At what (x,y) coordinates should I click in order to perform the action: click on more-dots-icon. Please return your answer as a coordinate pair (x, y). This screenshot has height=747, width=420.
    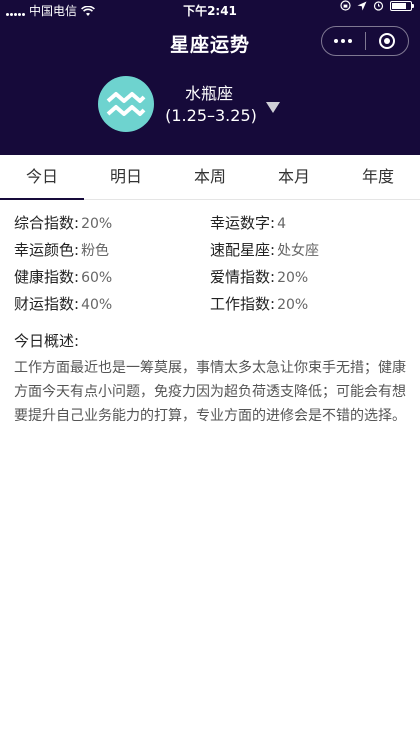
    Looking at the image, I should click on (343, 41).